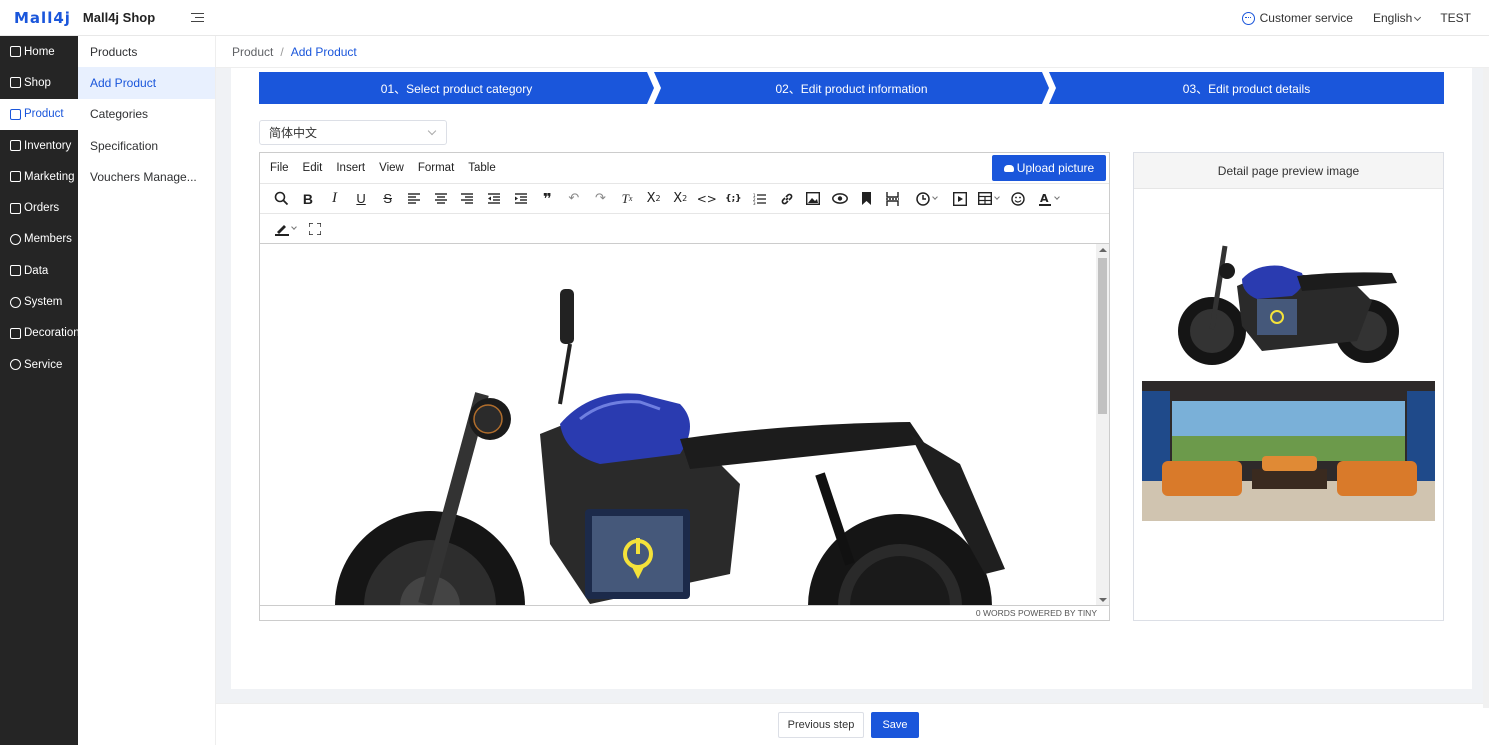  What do you see at coordinates (15, 52) in the screenshot?
I see `home-icon` at bounding box center [15, 52].